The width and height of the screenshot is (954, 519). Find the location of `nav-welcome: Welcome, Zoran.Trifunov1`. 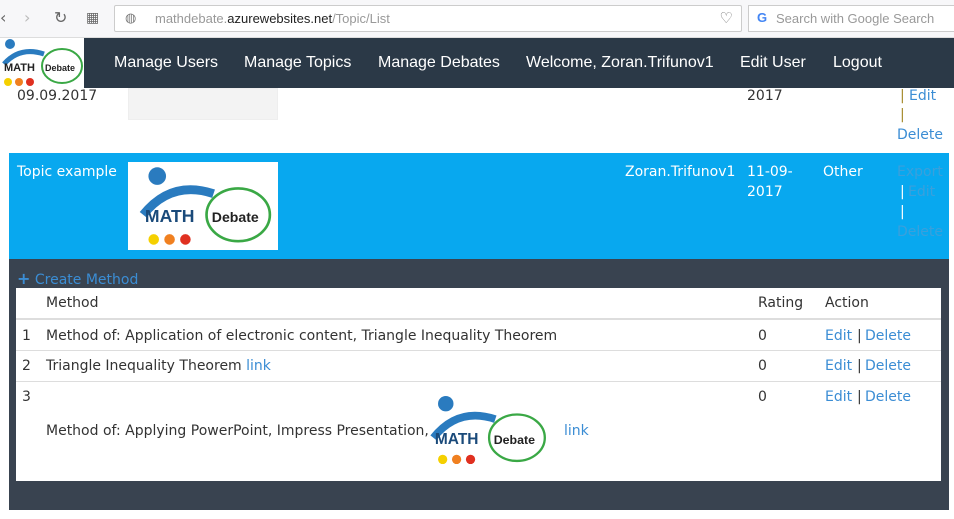

nav-welcome: Welcome, Zoran.Trifunov1 is located at coordinates (620, 63).